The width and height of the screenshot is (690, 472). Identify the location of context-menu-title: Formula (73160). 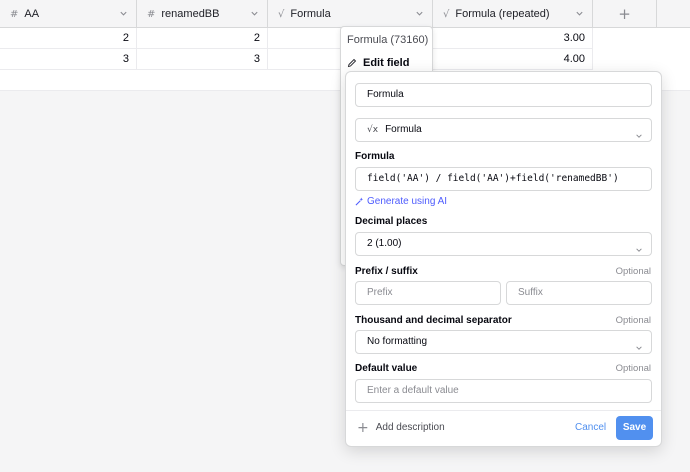
(388, 40).